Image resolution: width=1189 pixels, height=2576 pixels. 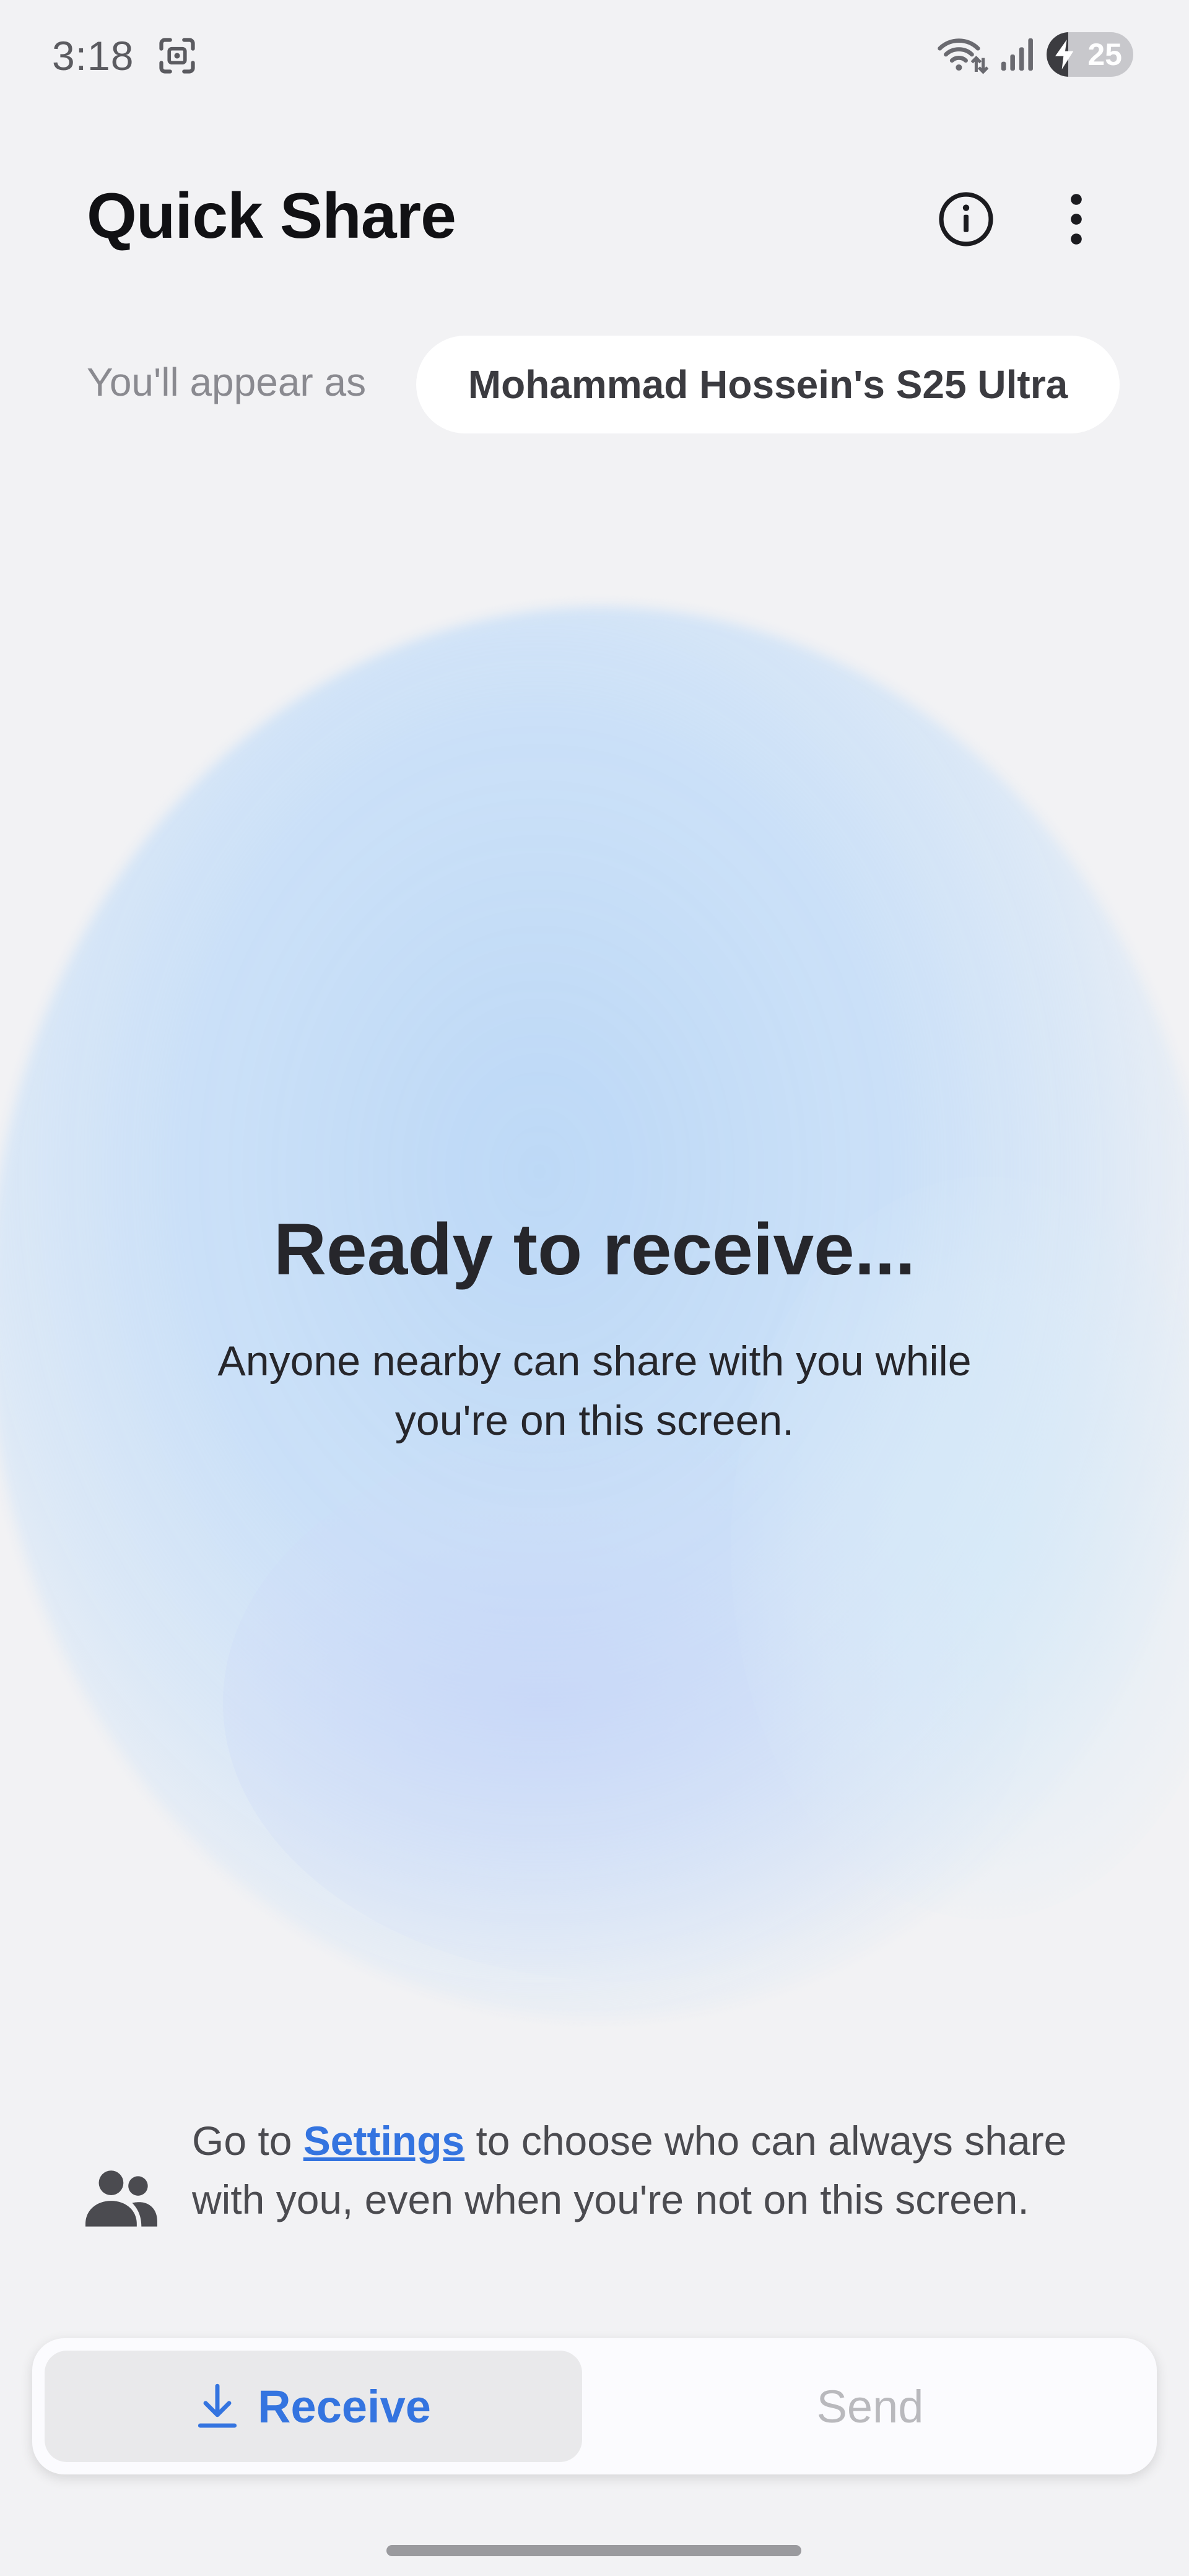 I want to click on charging-bolt-icon, so click(x=1064, y=55).